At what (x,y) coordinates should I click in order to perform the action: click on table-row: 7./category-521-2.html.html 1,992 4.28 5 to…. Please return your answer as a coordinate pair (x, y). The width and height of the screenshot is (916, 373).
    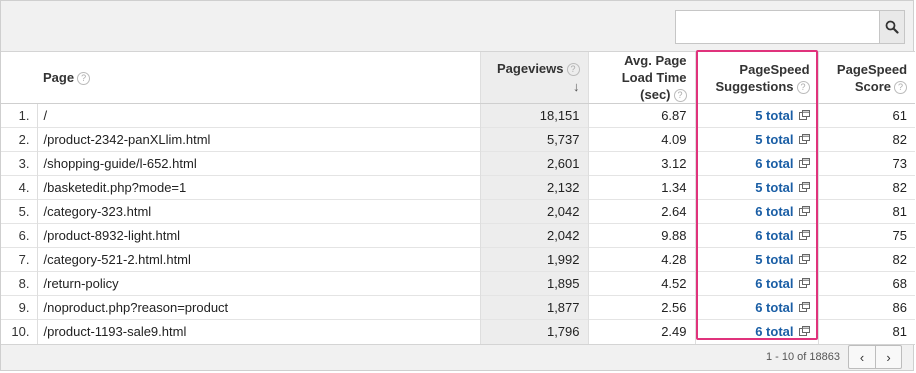
    Looking at the image, I should click on (458, 259).